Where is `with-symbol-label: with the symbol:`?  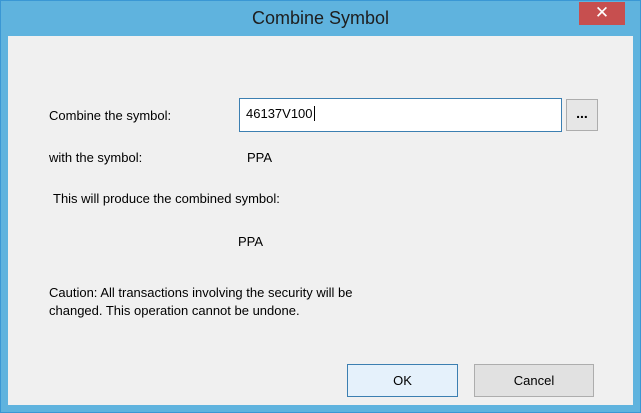
with-symbol-label: with the symbol: is located at coordinates (96, 157).